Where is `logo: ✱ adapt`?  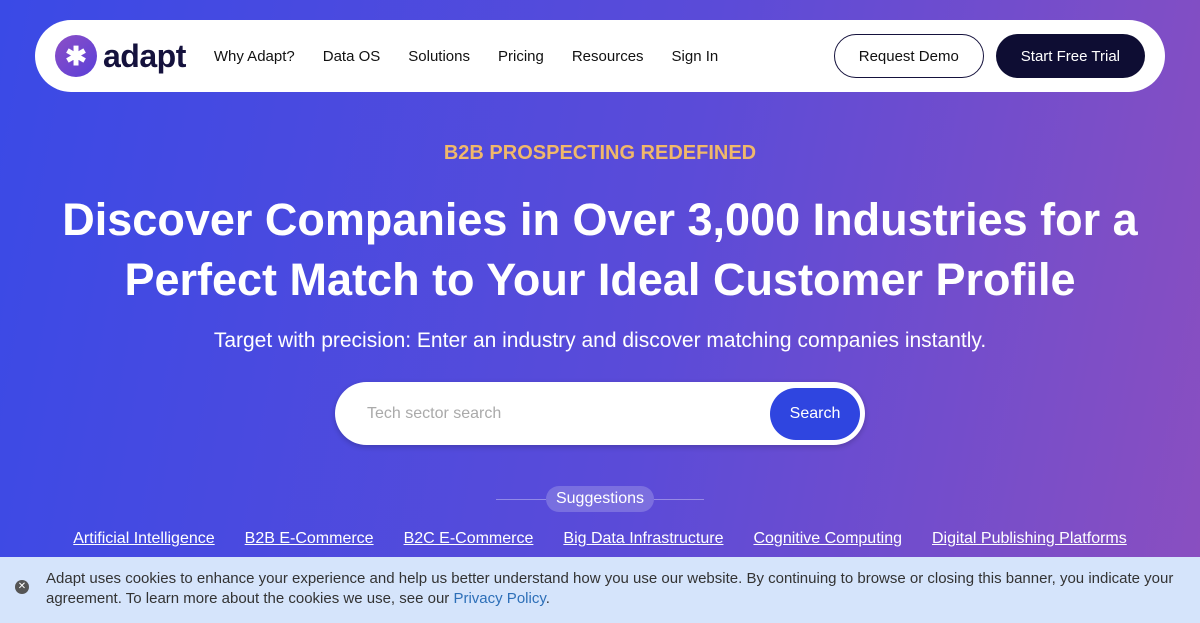
logo: ✱ adapt is located at coordinates (120, 56).